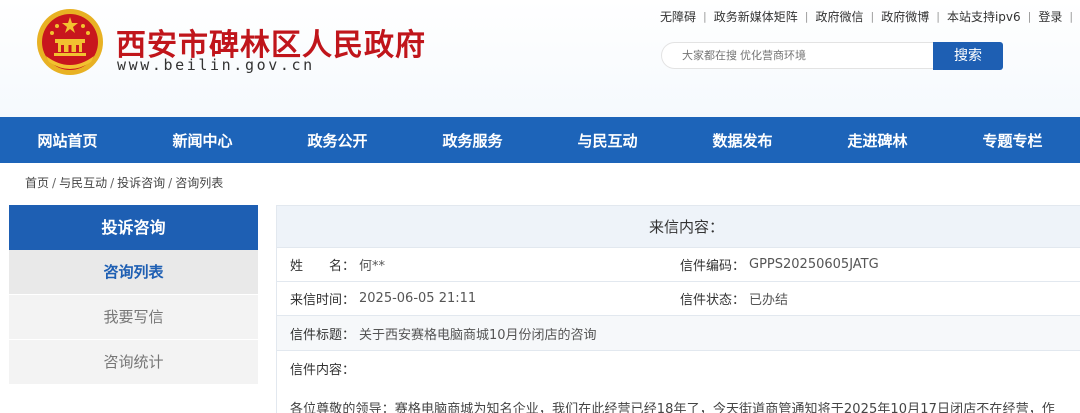 The height and width of the screenshot is (413, 1080). What do you see at coordinates (202, 140) in the screenshot?
I see `nav-item-news: 新闻中心` at bounding box center [202, 140].